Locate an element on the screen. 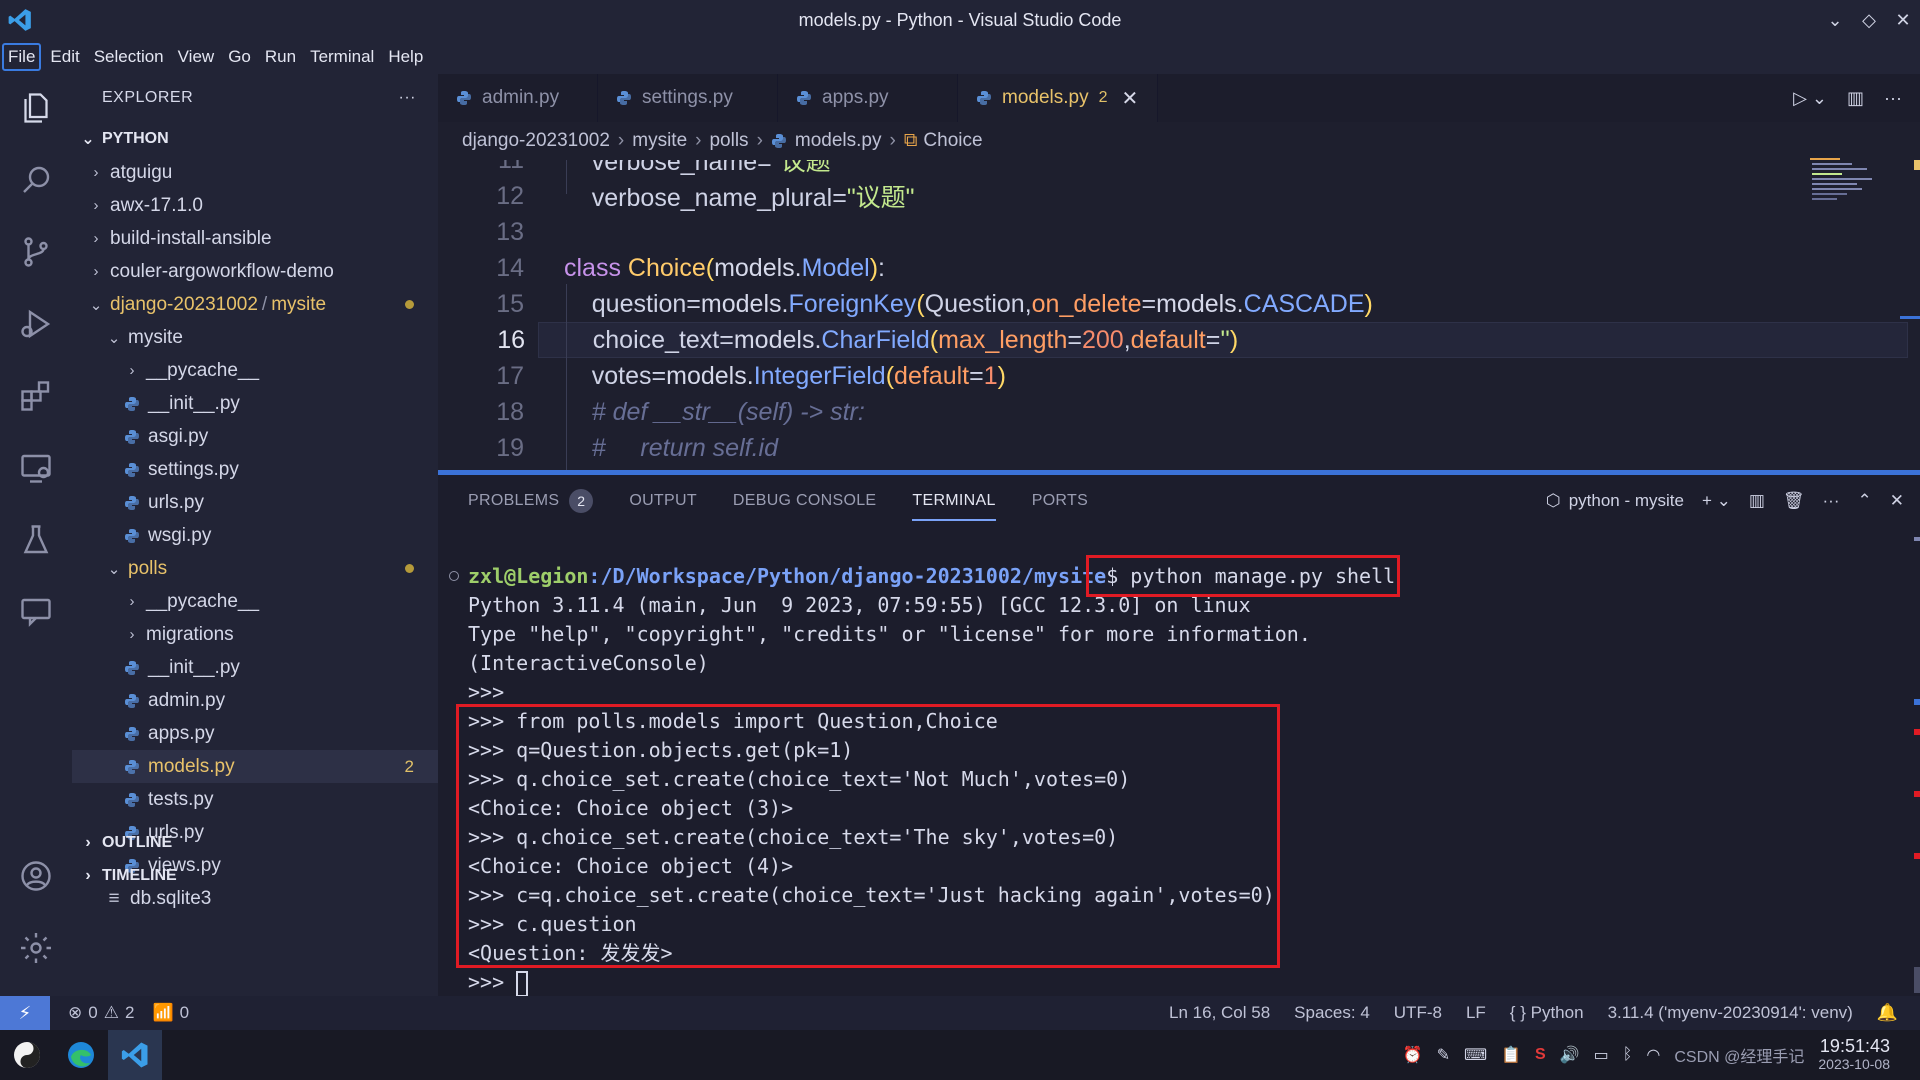 The height and width of the screenshot is (1080, 1920). menu-view: View is located at coordinates (196, 57).